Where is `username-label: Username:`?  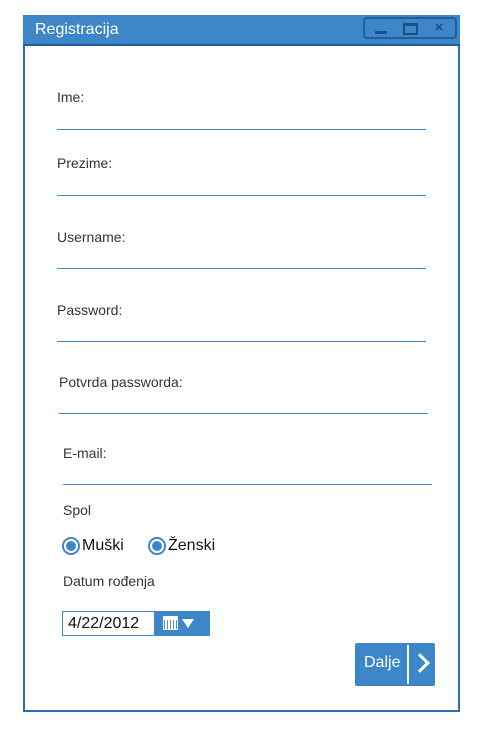 username-label: Username: is located at coordinates (91, 237).